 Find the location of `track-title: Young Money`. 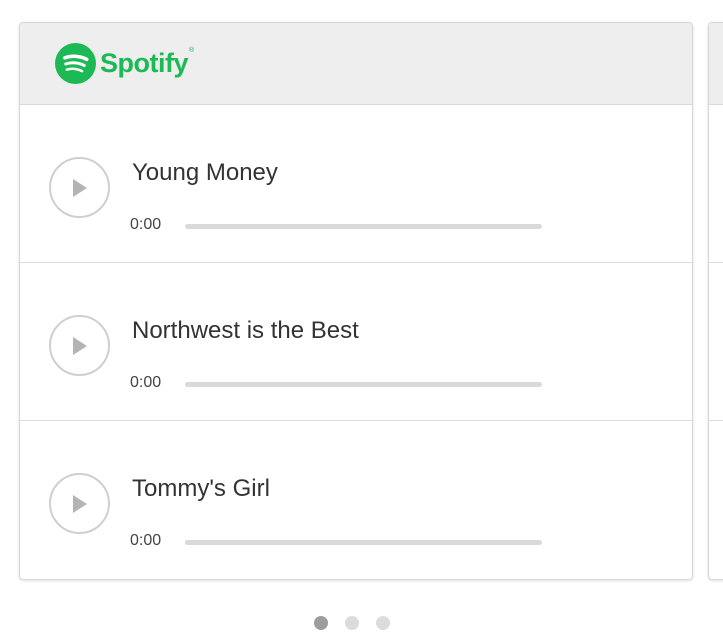

track-title: Young Money is located at coordinates (205, 172).